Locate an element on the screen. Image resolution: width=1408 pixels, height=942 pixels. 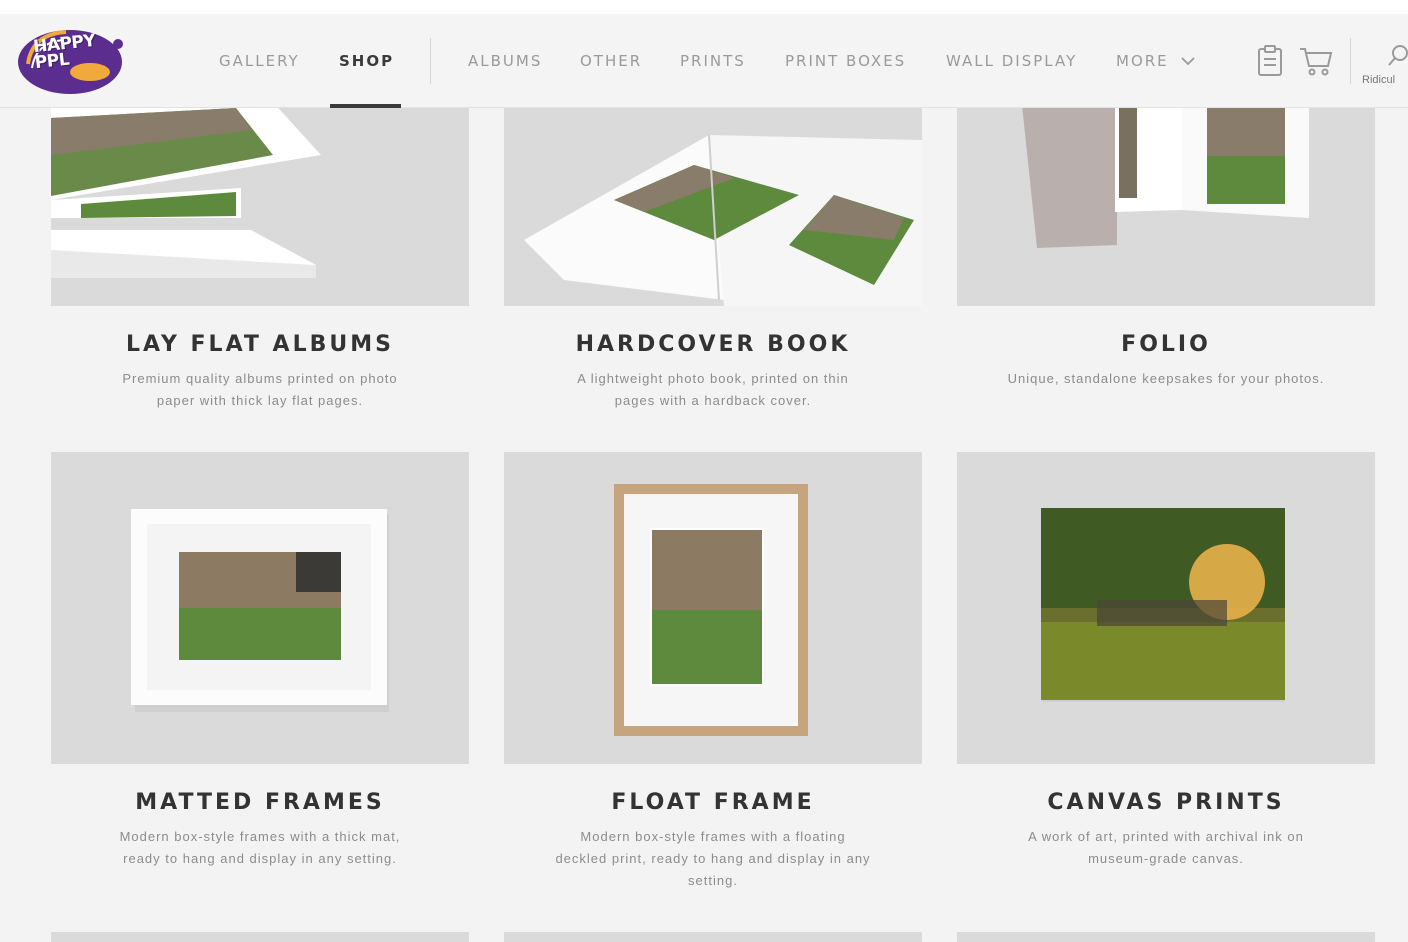
nav-gallery: GALLERY is located at coordinates (259, 61).